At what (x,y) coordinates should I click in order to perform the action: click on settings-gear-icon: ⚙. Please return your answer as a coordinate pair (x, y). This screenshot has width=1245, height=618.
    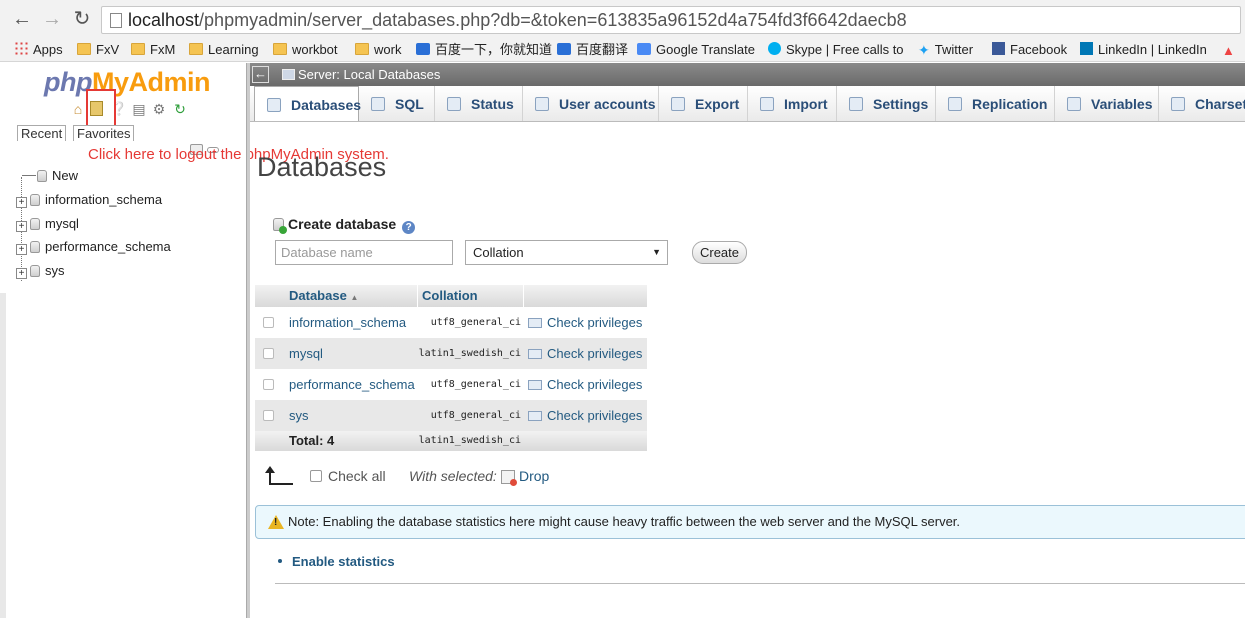
    Looking at the image, I should click on (159, 109).